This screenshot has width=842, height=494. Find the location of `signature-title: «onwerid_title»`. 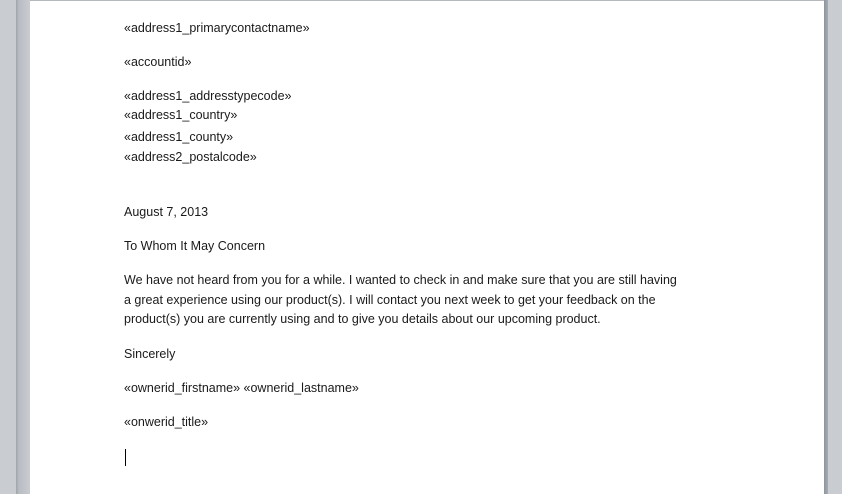

signature-title: «onwerid_title» is located at coordinates (166, 422).